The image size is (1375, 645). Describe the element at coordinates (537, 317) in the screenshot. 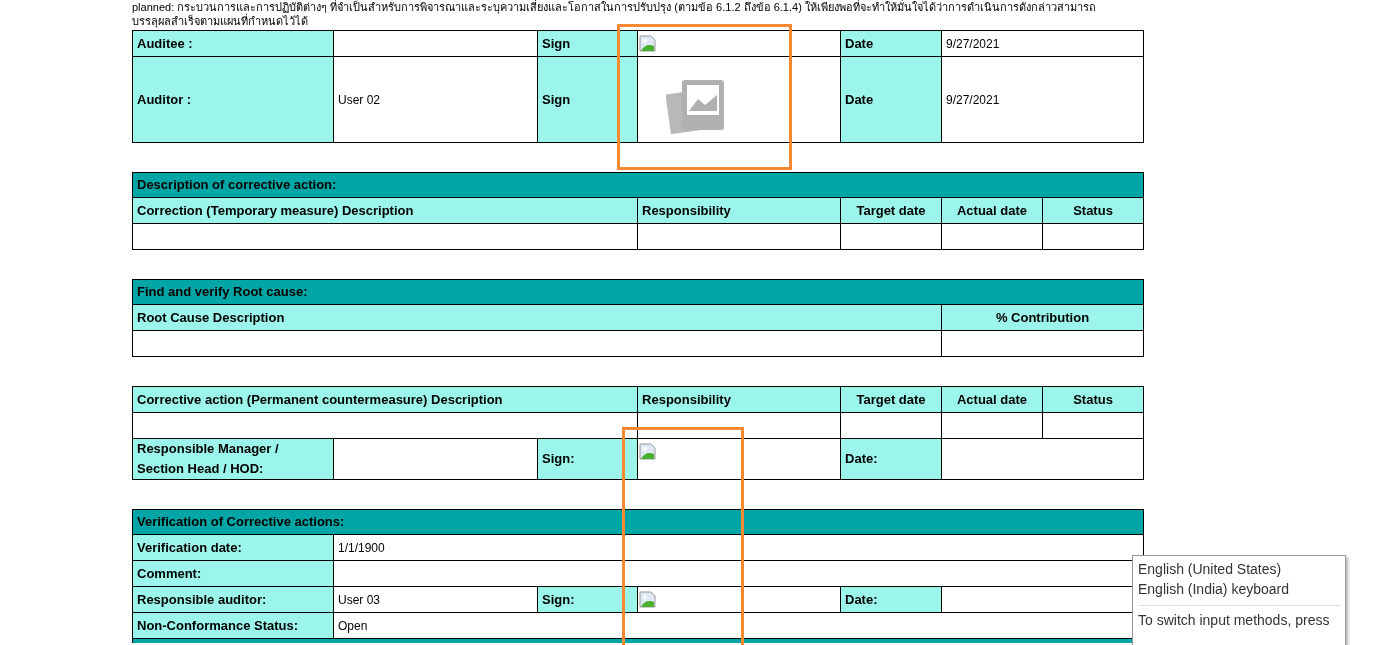

I see `column-header: Root Cause Description` at that location.